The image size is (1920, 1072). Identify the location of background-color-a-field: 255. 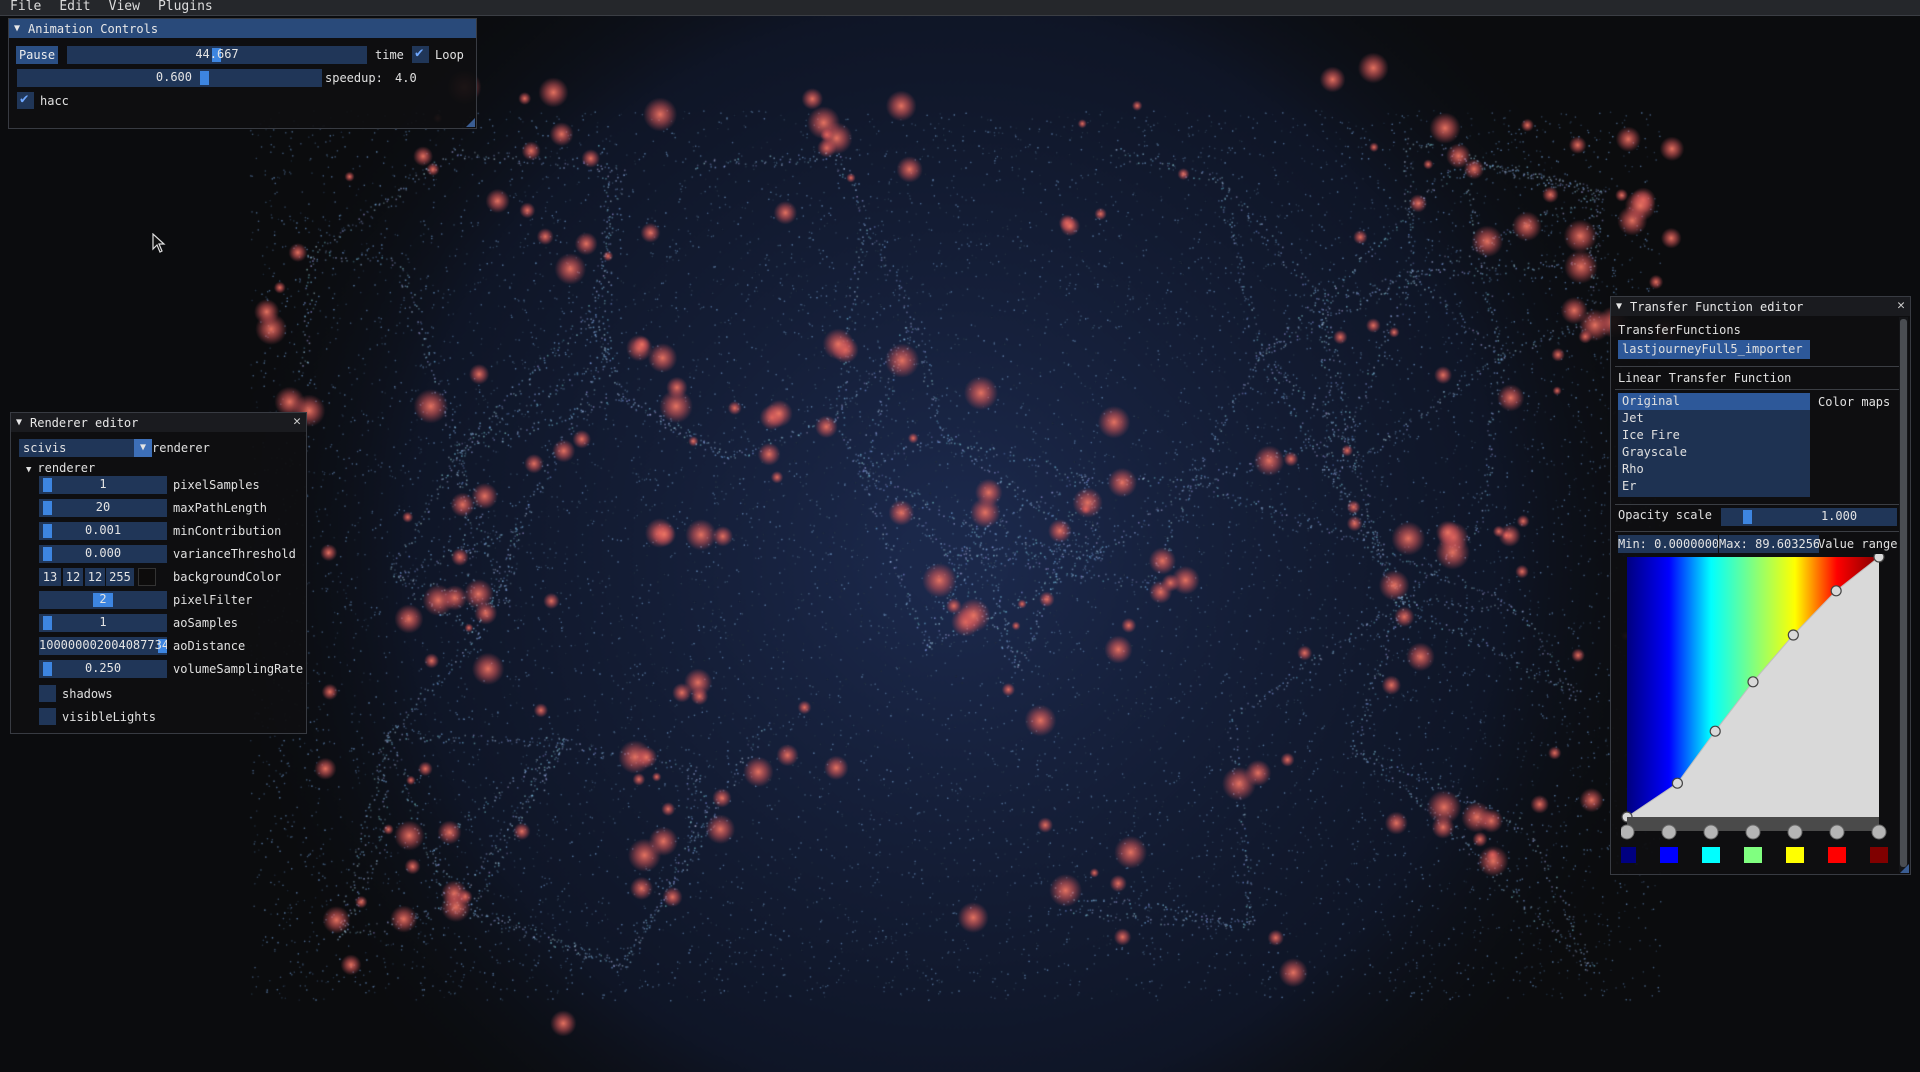
(120, 577).